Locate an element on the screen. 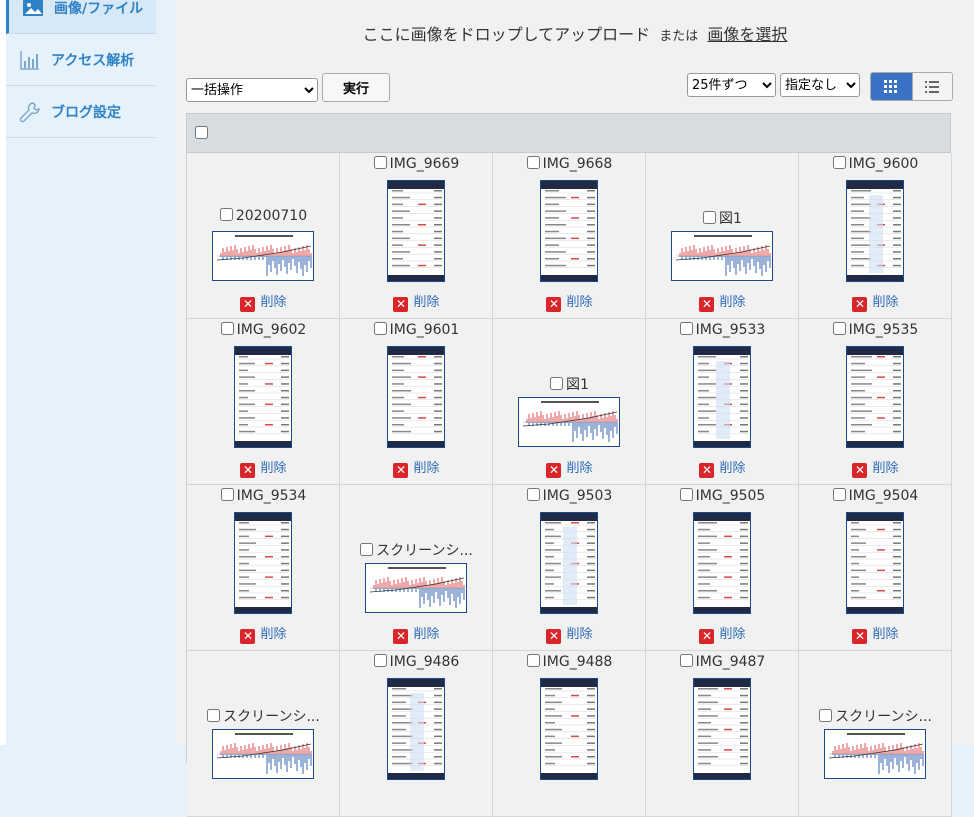 This screenshot has width=974, height=817. list-view-button is located at coordinates (931, 86).